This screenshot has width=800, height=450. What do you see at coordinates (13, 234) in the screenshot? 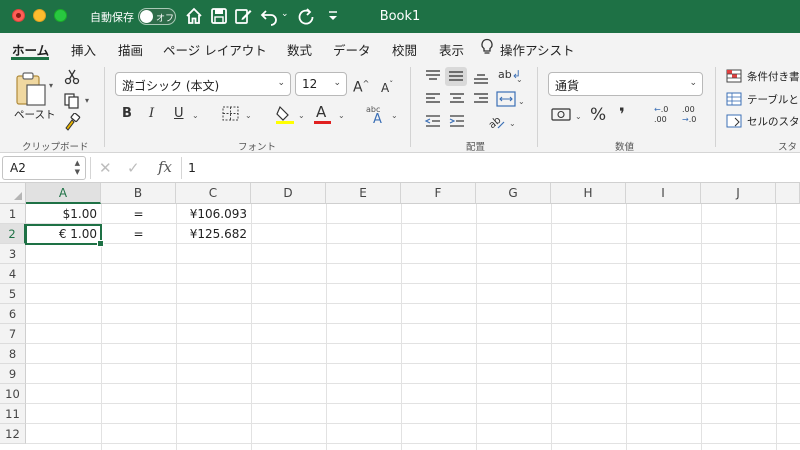
I see `row-header-2: 2` at bounding box center [13, 234].